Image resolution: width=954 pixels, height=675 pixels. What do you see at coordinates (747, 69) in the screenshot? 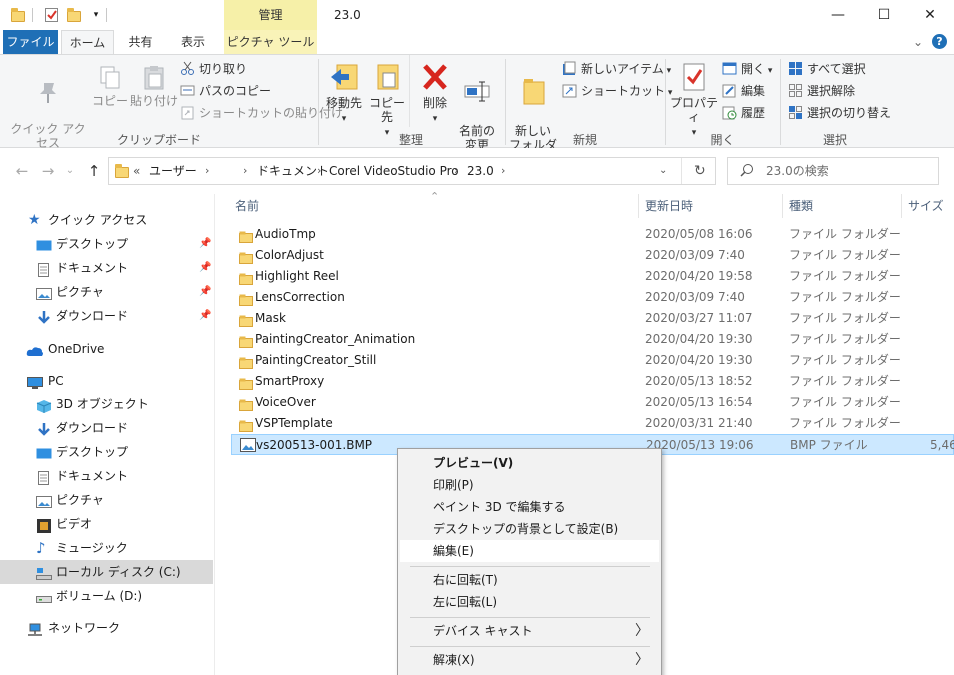
I see `open-button: 開く ▾` at bounding box center [747, 69].